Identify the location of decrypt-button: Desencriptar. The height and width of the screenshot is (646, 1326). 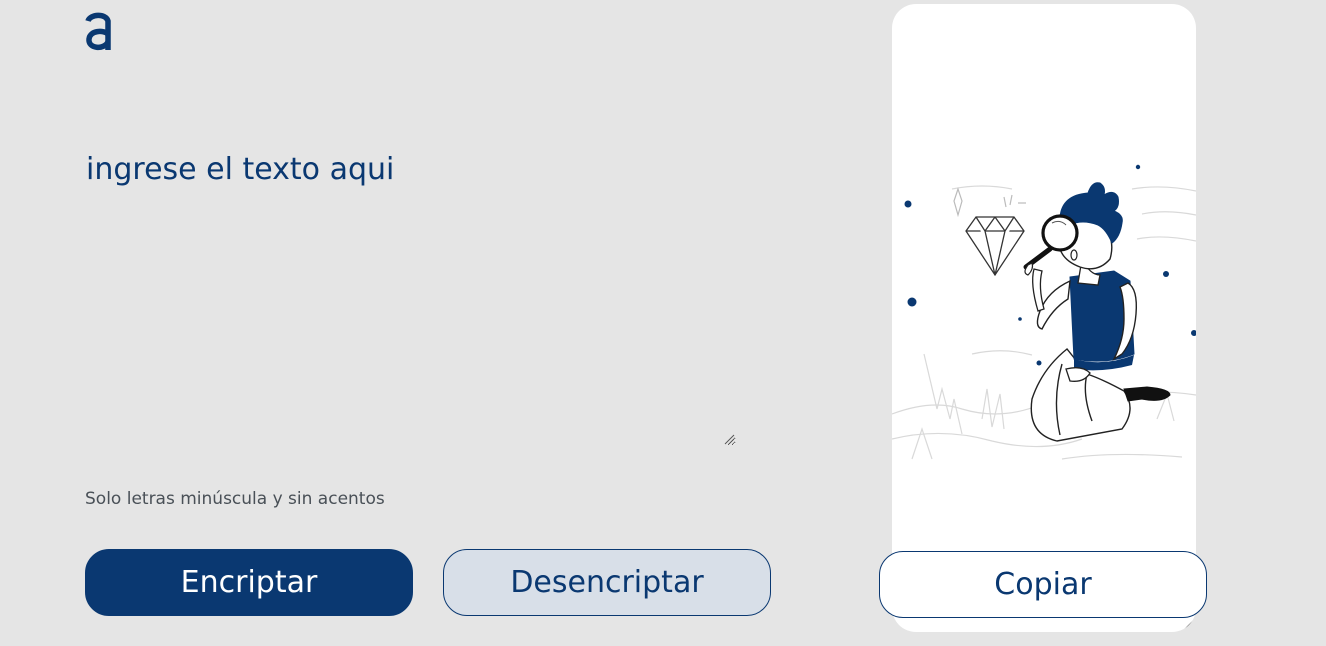
(607, 582).